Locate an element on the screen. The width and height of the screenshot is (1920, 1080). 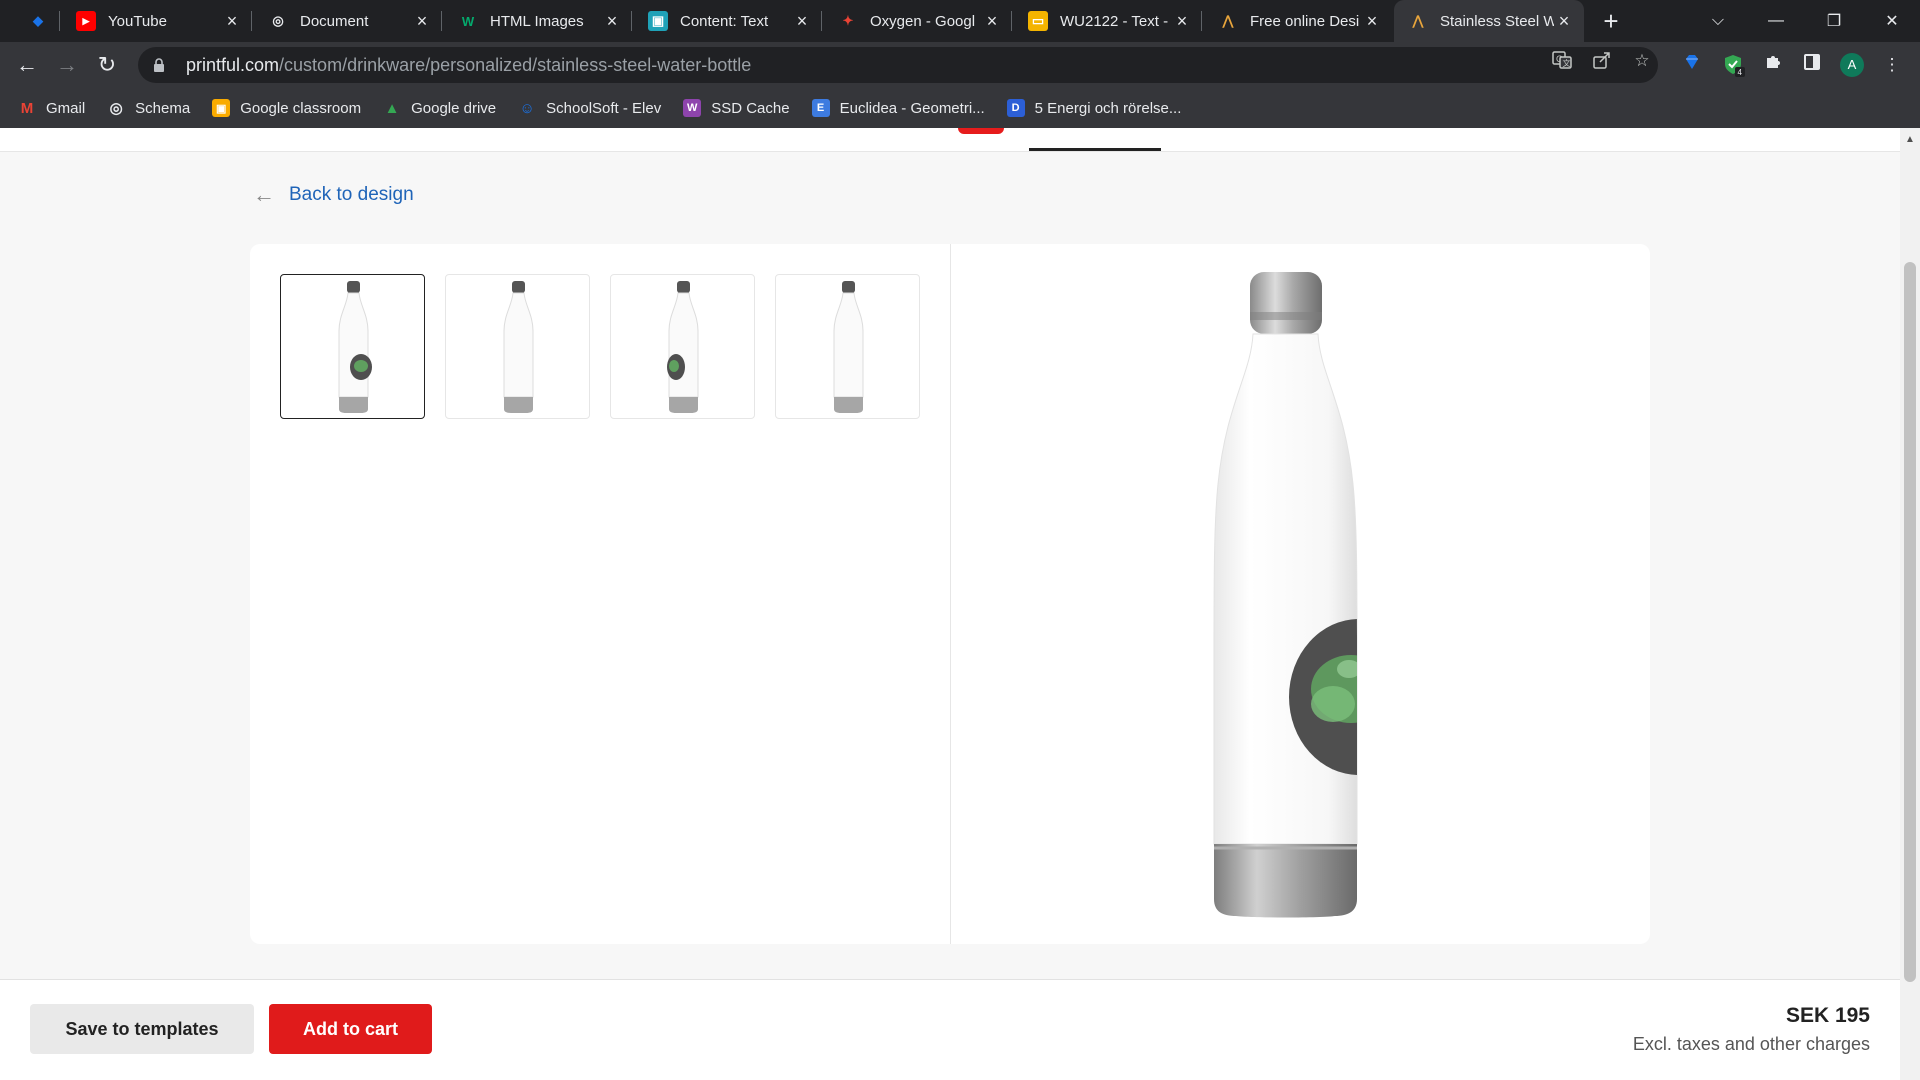
browser-tab: ▣ Content: Text × is located at coordinates (728, 21).